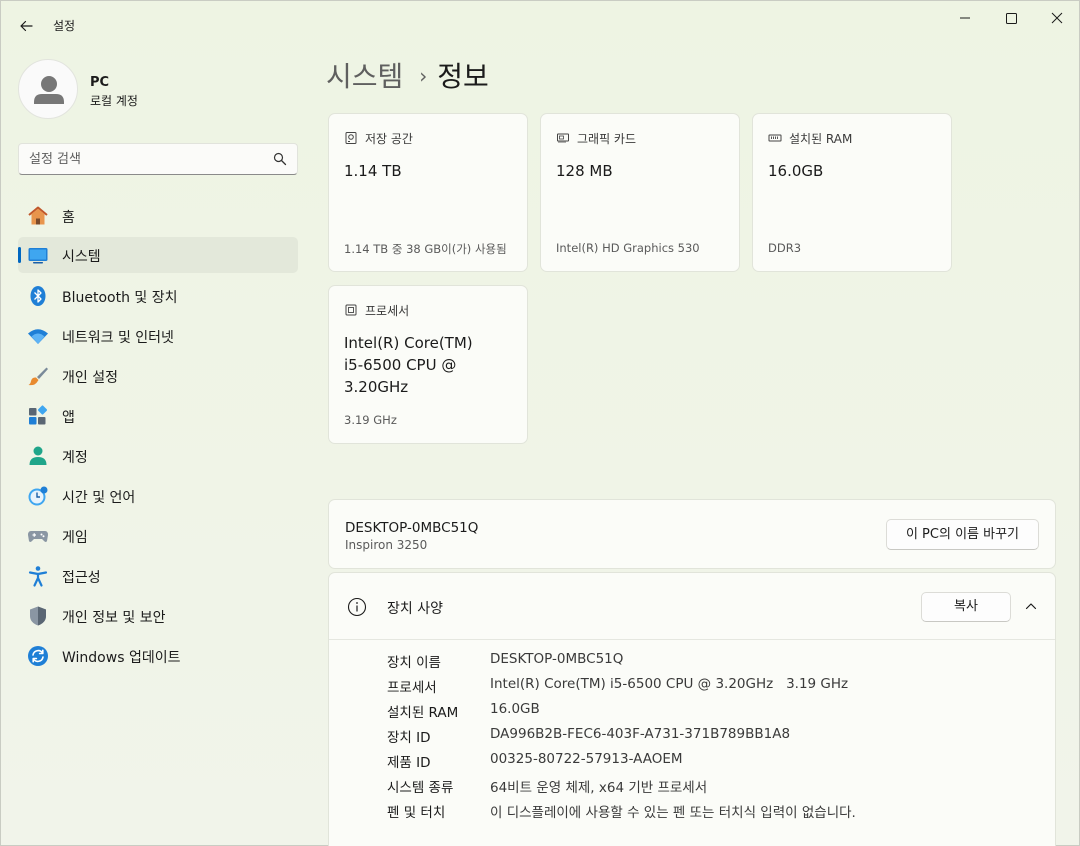  I want to click on maximize-button, so click(1011, 18).